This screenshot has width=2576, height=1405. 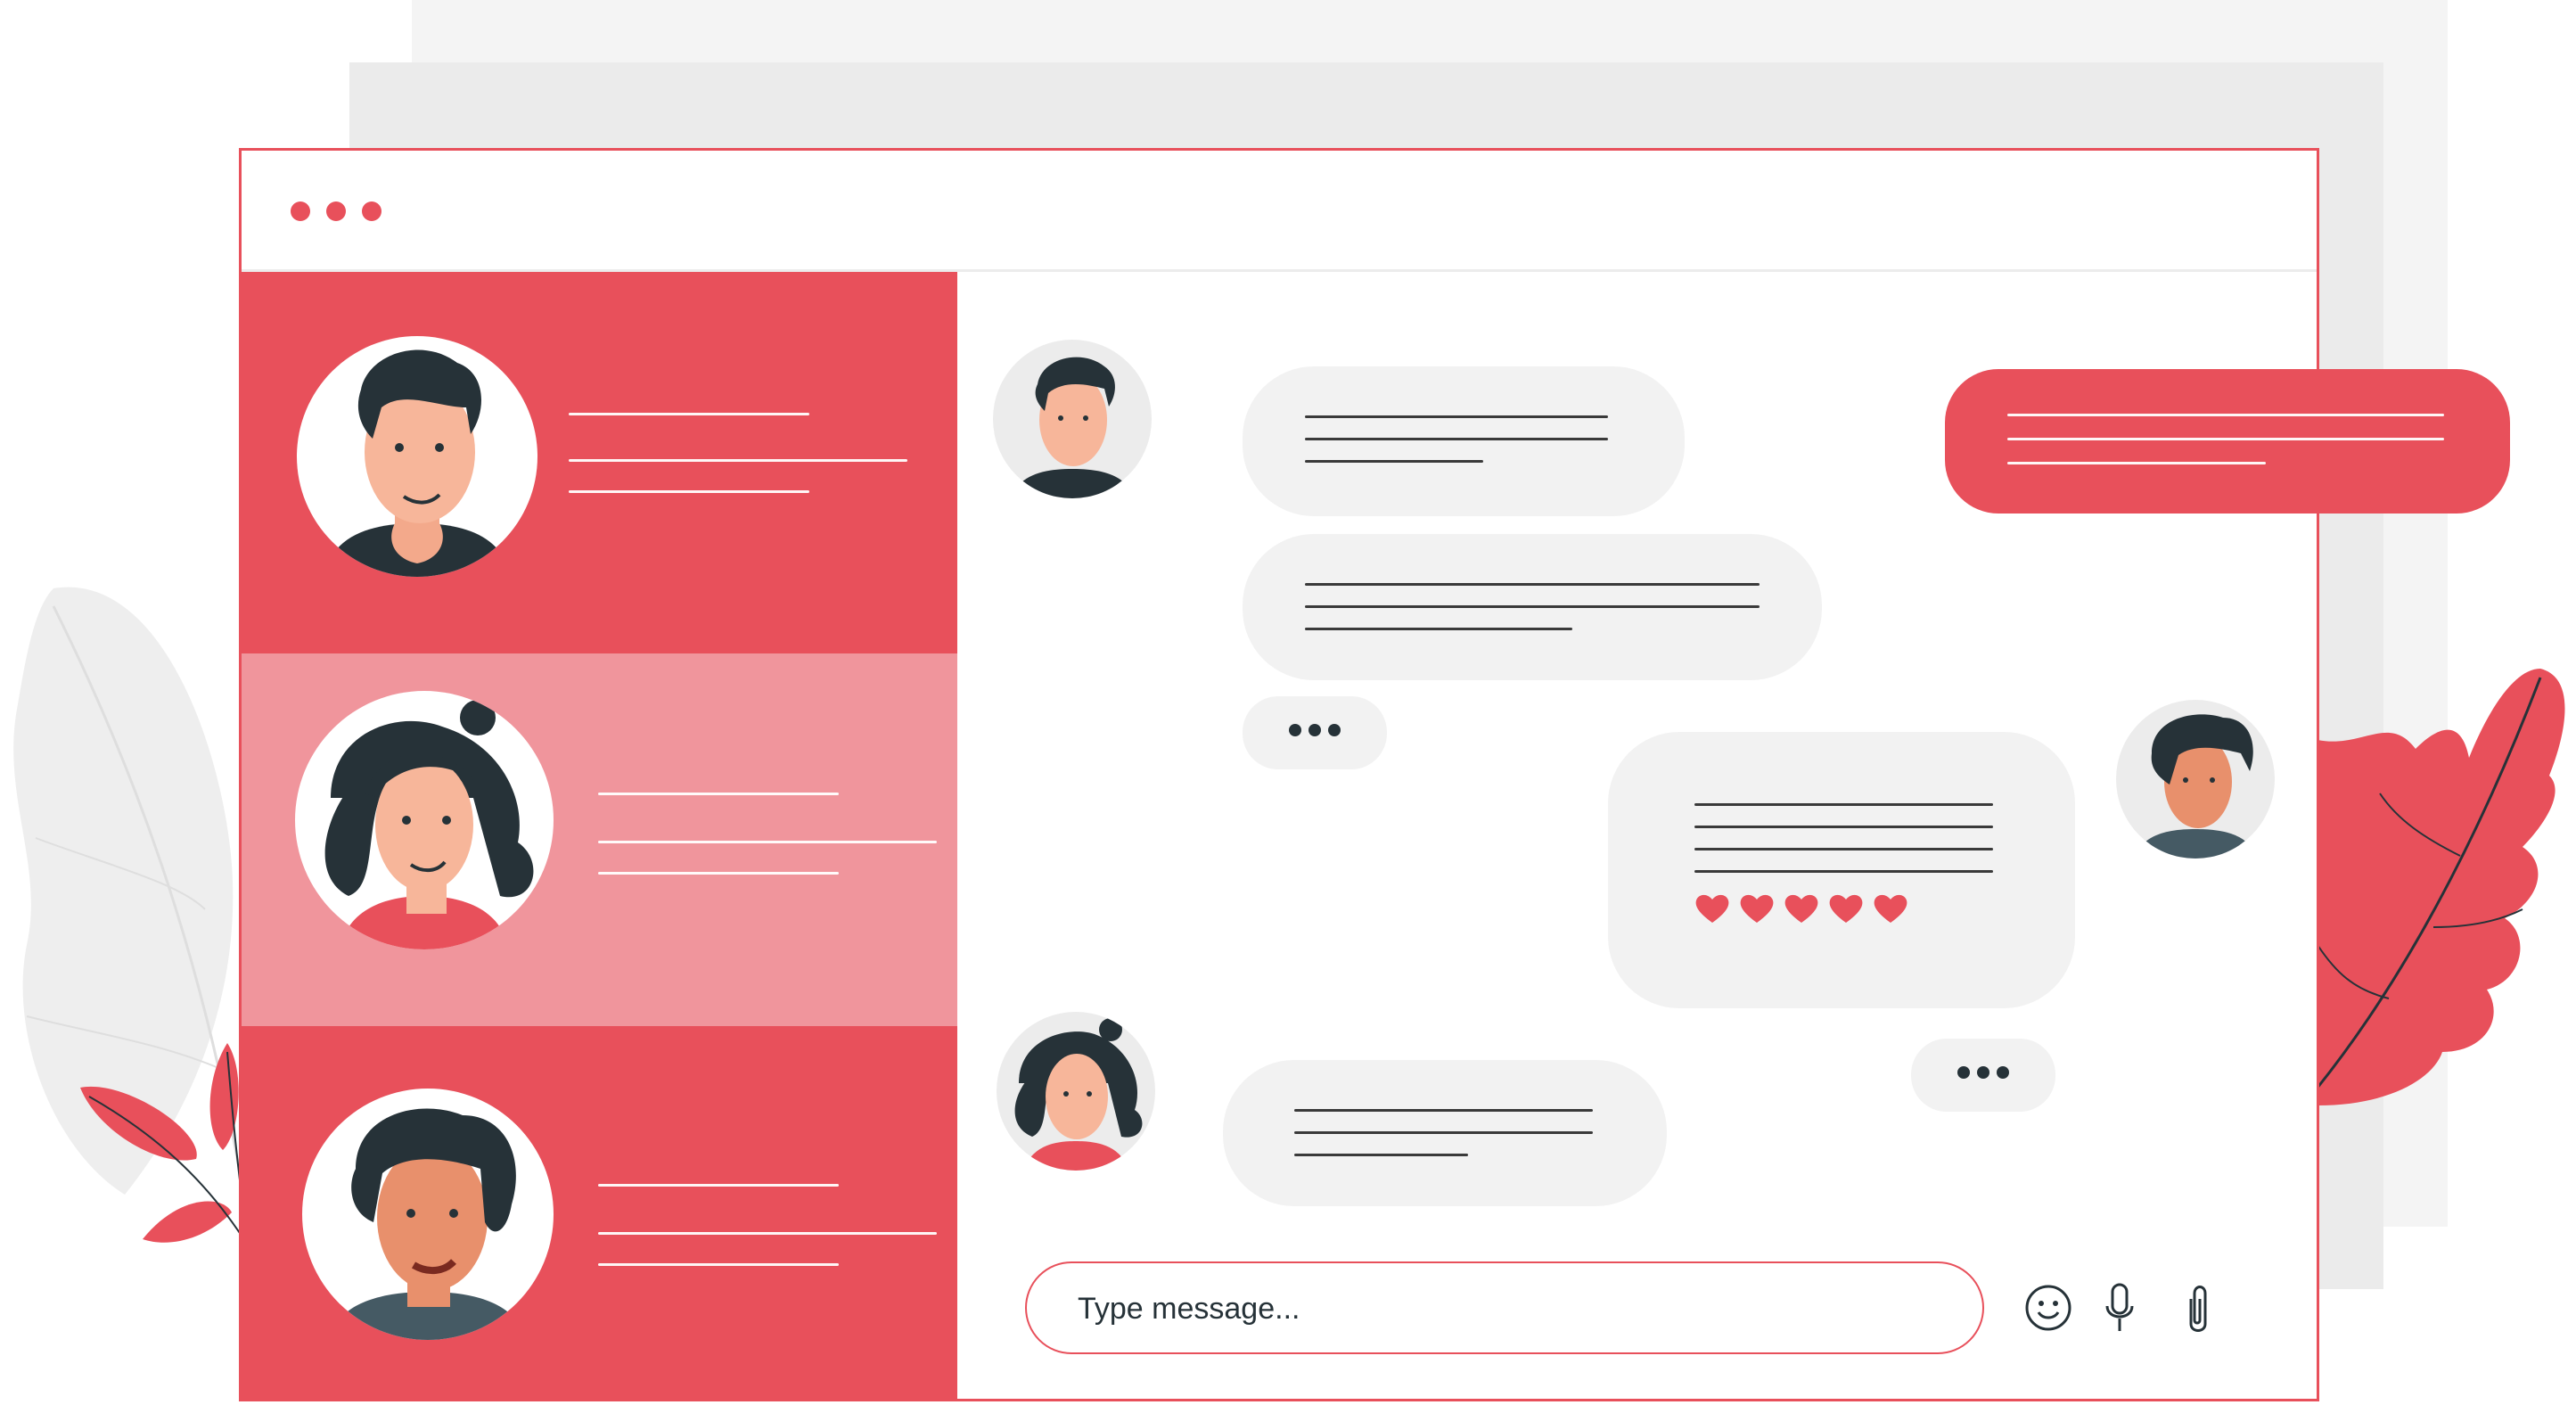 I want to click on paperclip-icon, so click(x=2197, y=1308).